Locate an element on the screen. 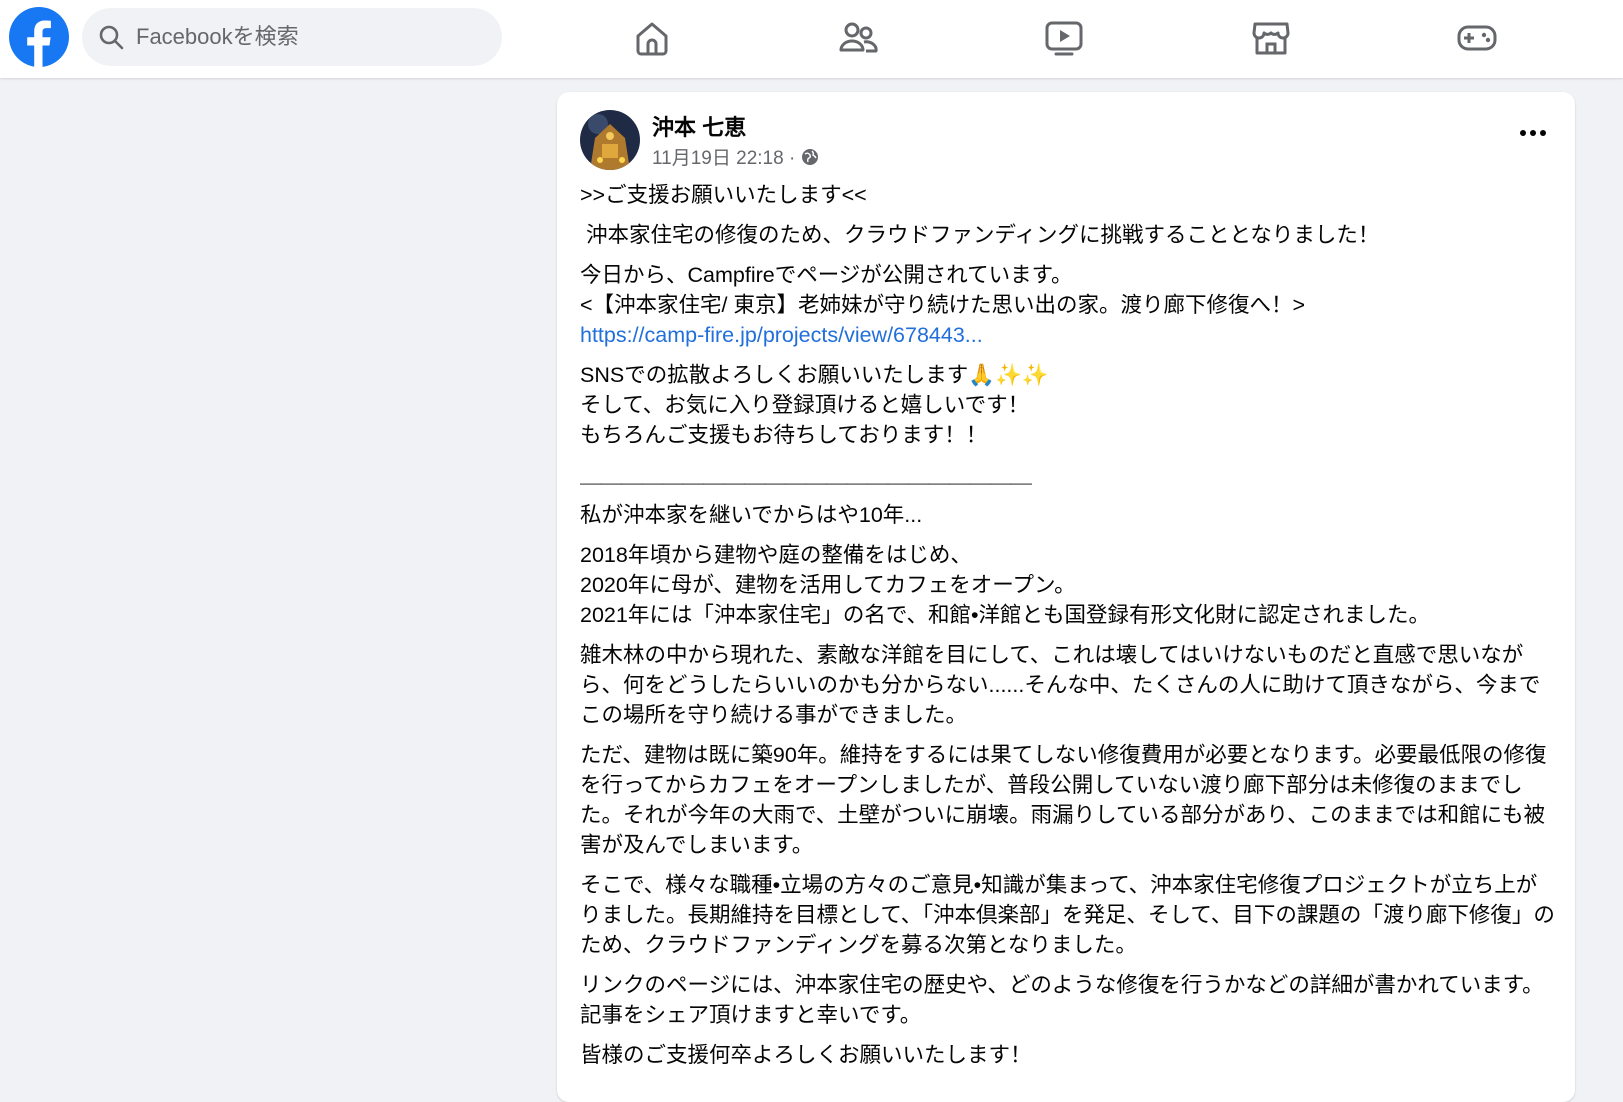 The width and height of the screenshot is (1623, 1102). marketplace-icon is located at coordinates (1271, 38).